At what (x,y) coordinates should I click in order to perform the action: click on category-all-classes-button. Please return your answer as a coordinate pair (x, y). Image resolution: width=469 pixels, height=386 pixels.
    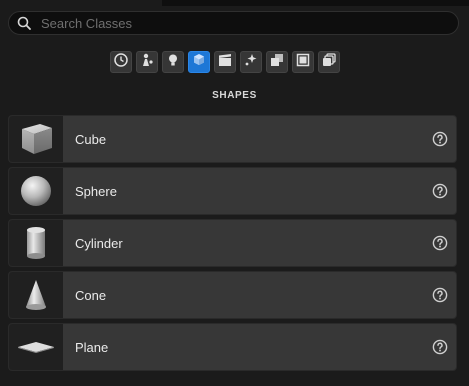
    Looking at the image, I should click on (329, 62).